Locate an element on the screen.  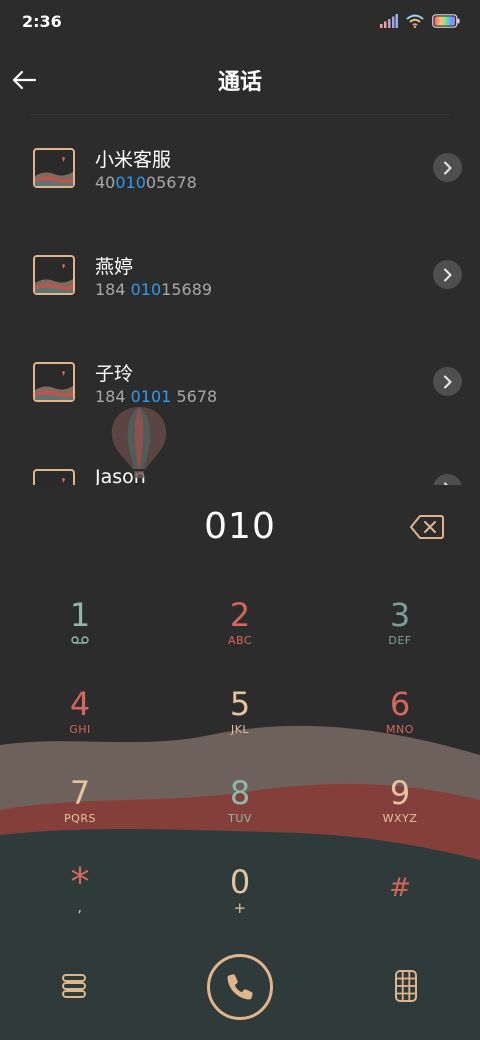
key-9: 9 WXYZ is located at coordinates (400, 813).